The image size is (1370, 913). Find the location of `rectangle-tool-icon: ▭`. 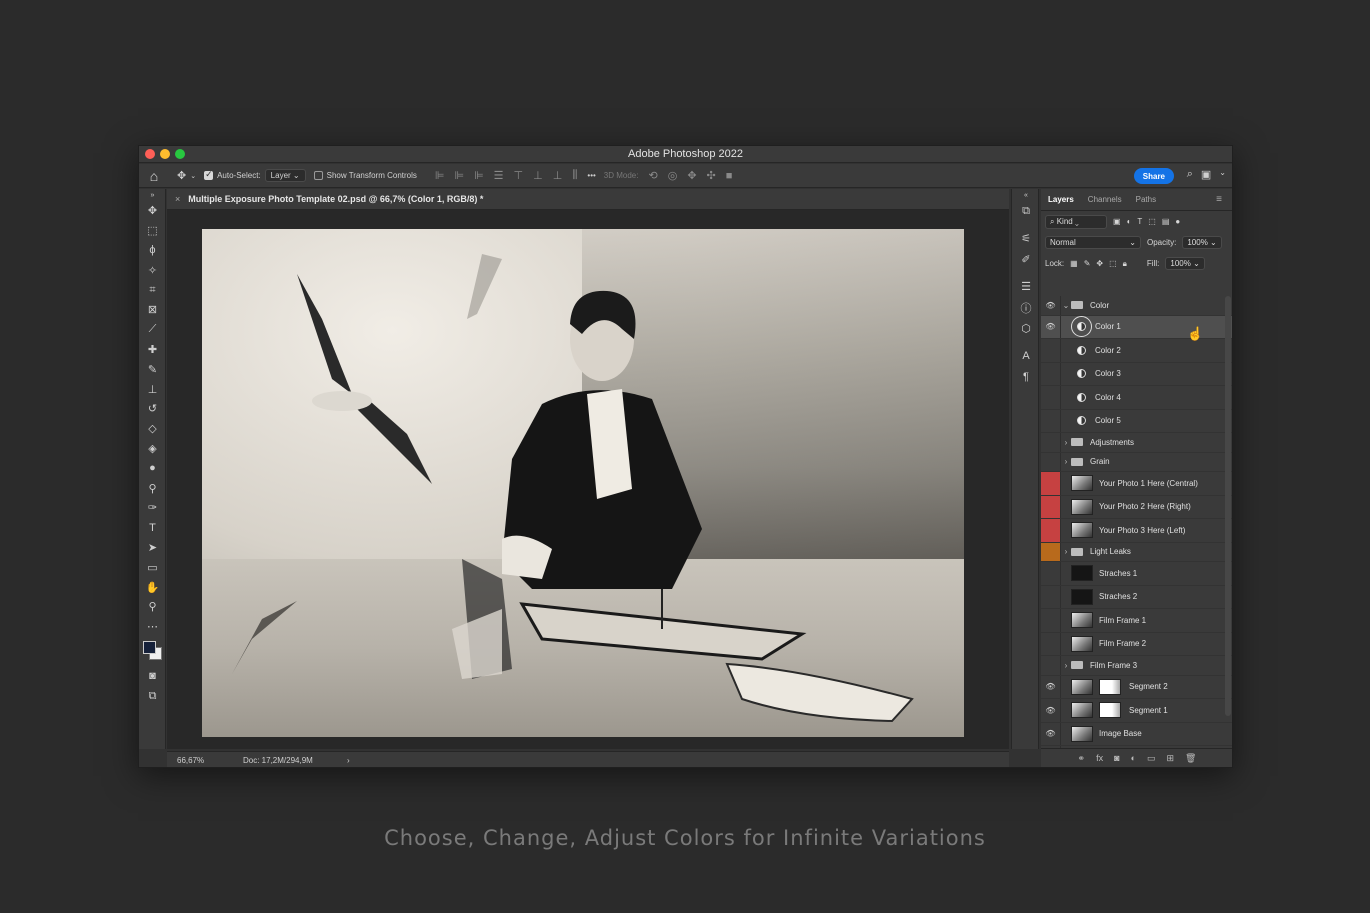

rectangle-tool-icon: ▭ is located at coordinates (152, 567).